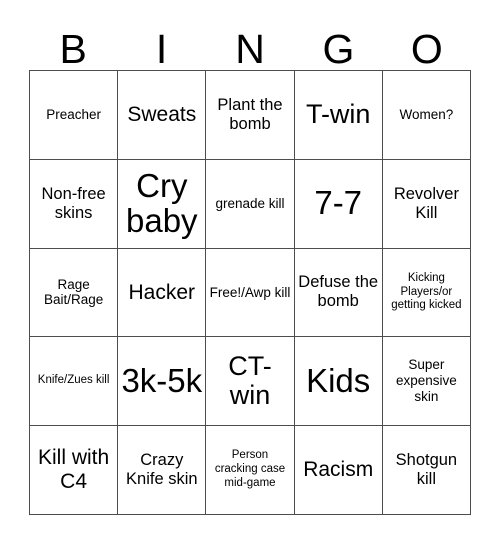 This screenshot has height=544, width=500. I want to click on bingo-cell-r4c3: CT-win, so click(250, 382).